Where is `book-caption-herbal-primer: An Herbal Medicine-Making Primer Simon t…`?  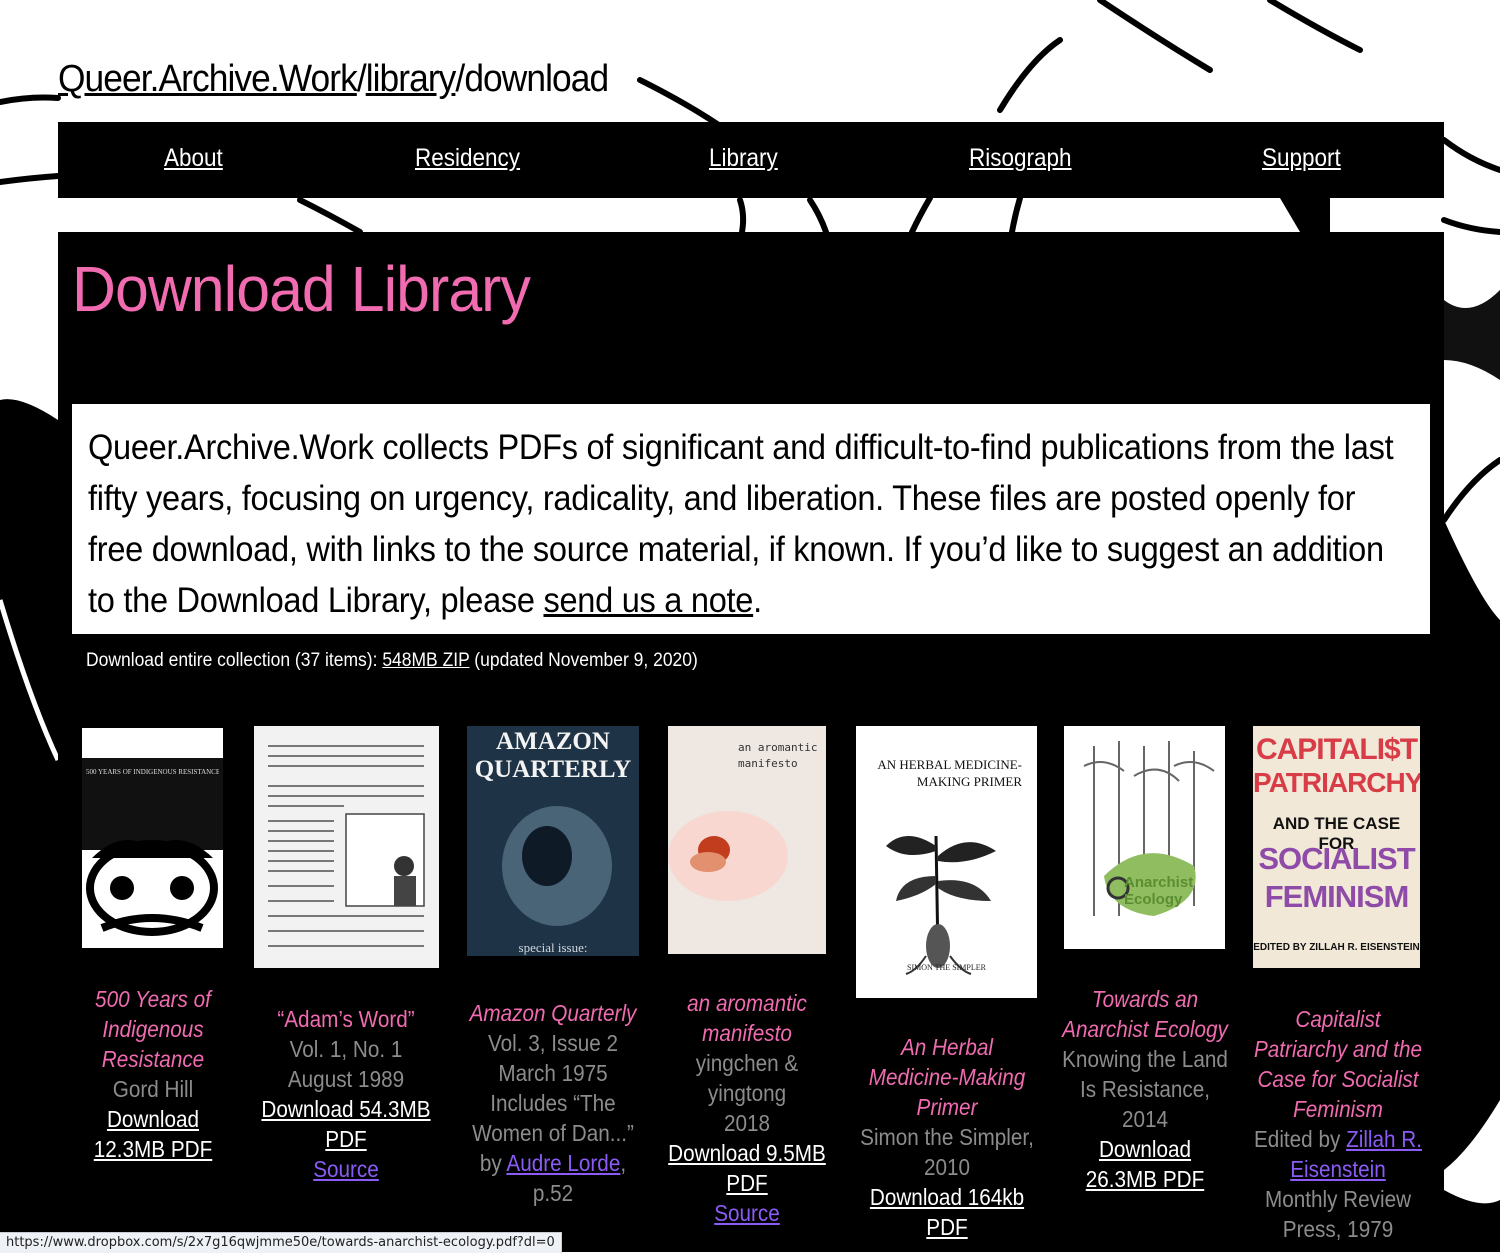
book-caption-herbal-primer: An Herbal Medicine-Making Primer Simon t… is located at coordinates (947, 1137).